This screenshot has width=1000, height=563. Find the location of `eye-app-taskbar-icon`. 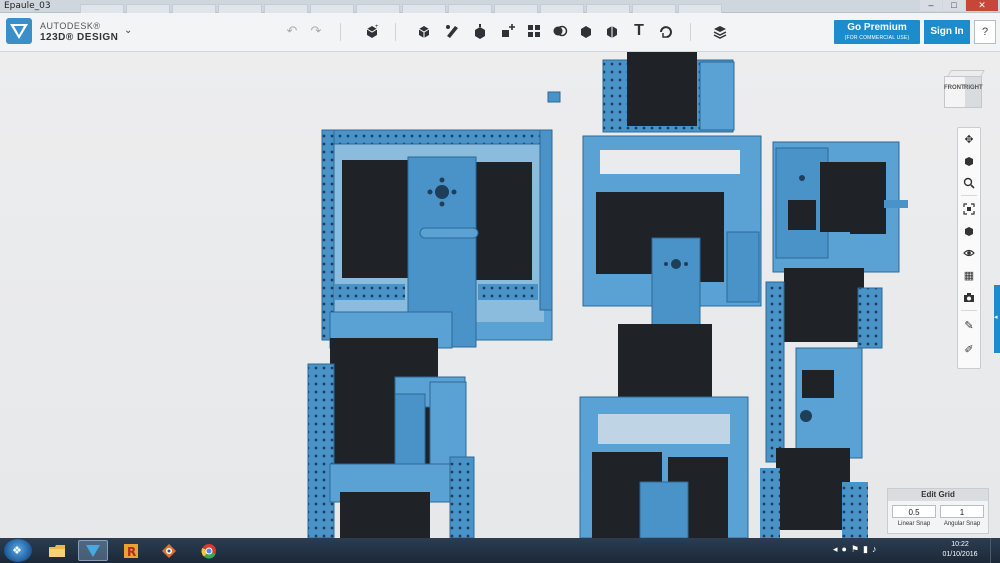

eye-app-taskbar-icon is located at coordinates (169, 550).